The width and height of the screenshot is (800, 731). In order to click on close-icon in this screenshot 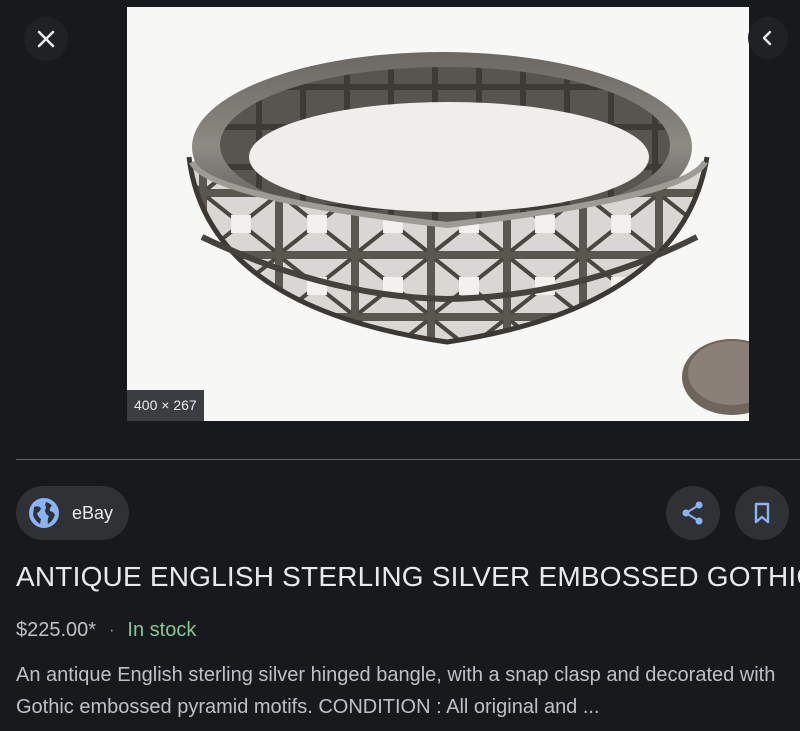, I will do `click(46, 39)`.